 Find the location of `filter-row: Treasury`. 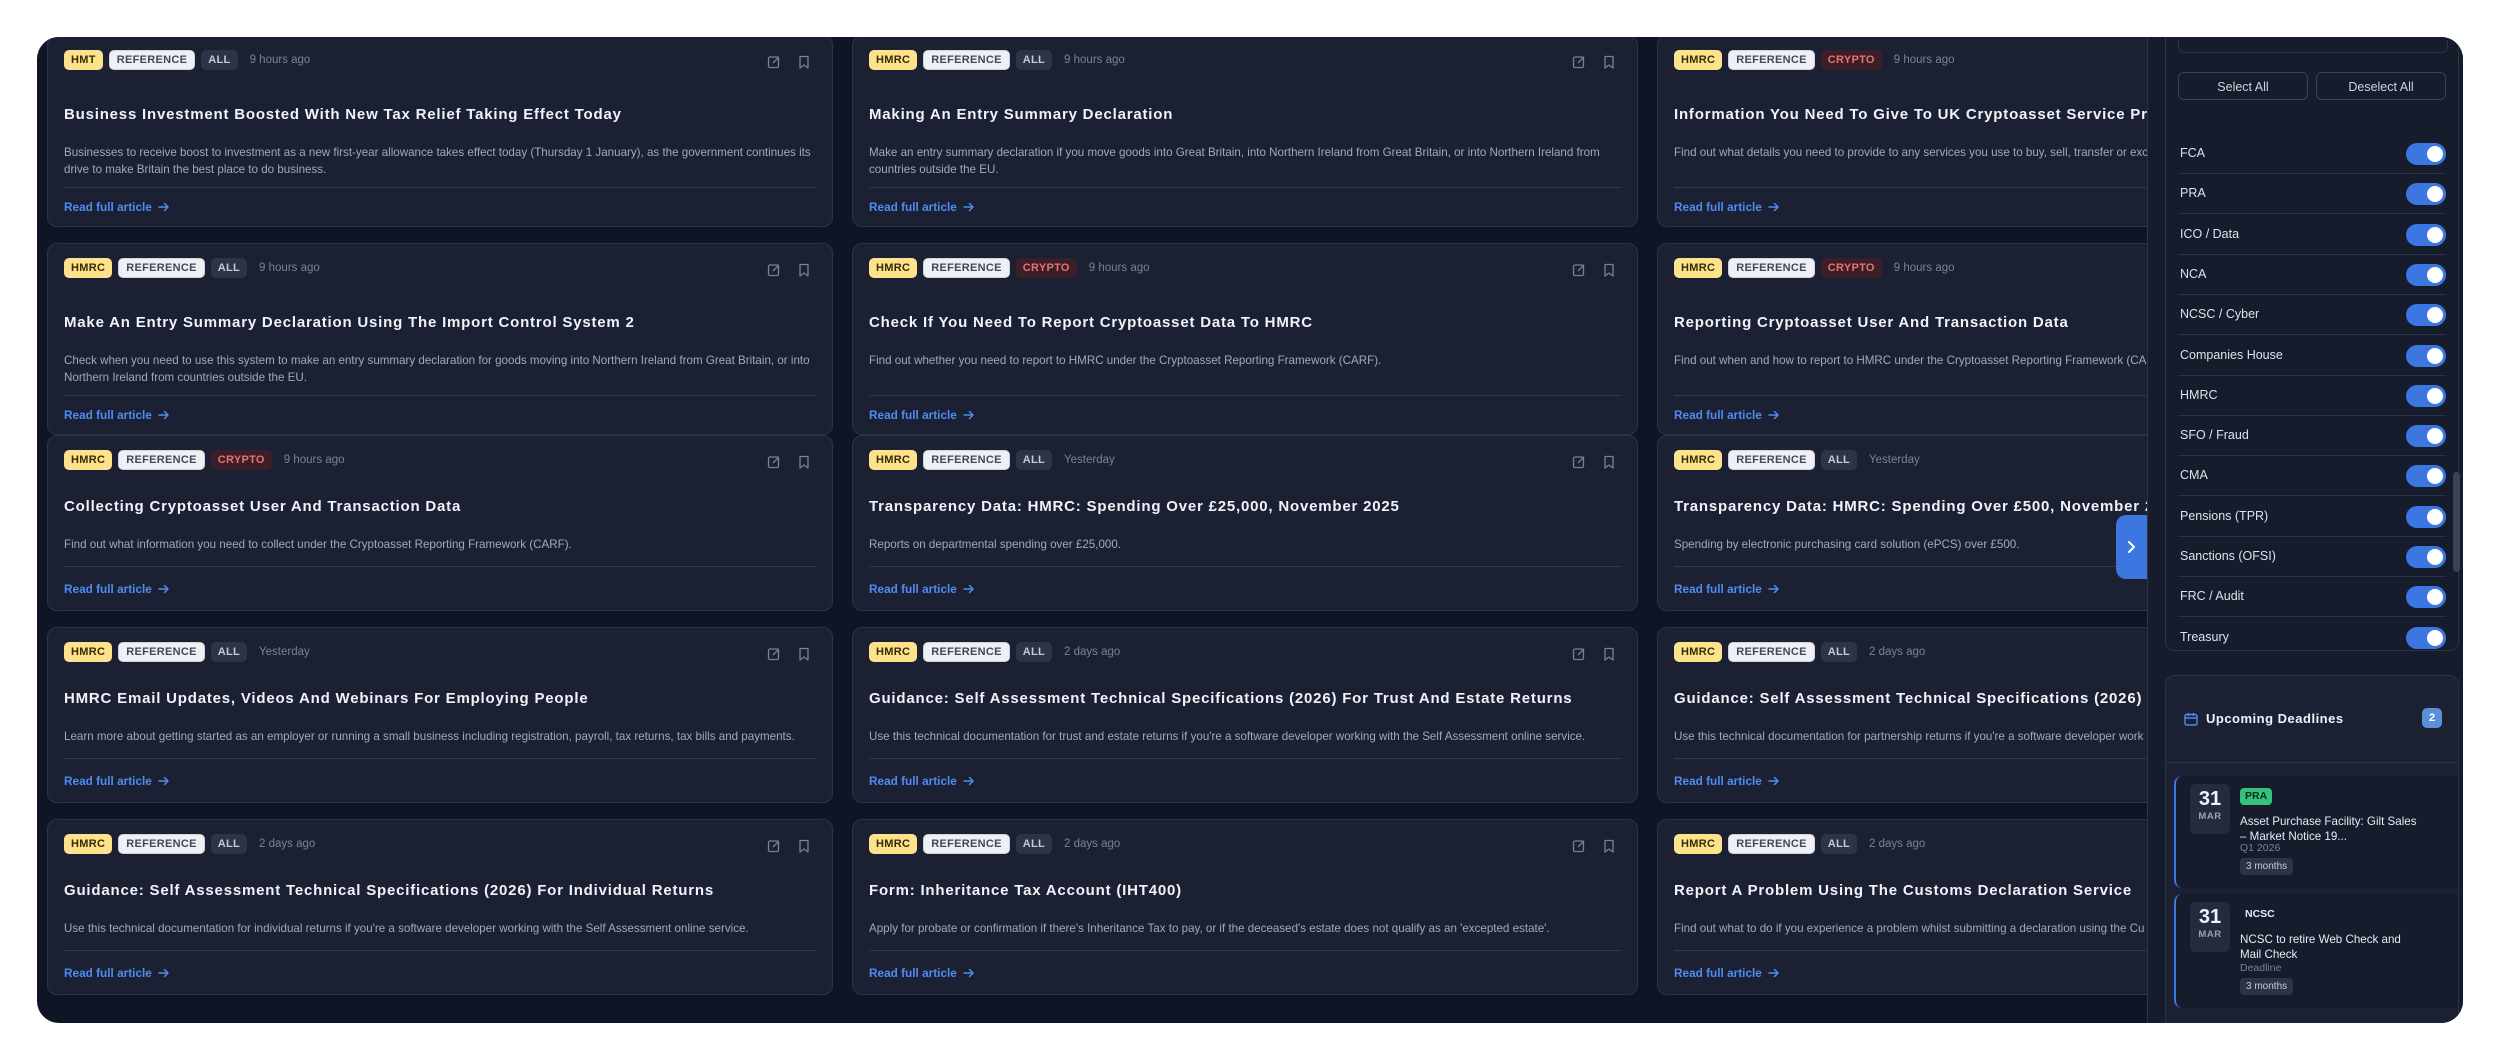

filter-row: Treasury is located at coordinates (2312, 638).